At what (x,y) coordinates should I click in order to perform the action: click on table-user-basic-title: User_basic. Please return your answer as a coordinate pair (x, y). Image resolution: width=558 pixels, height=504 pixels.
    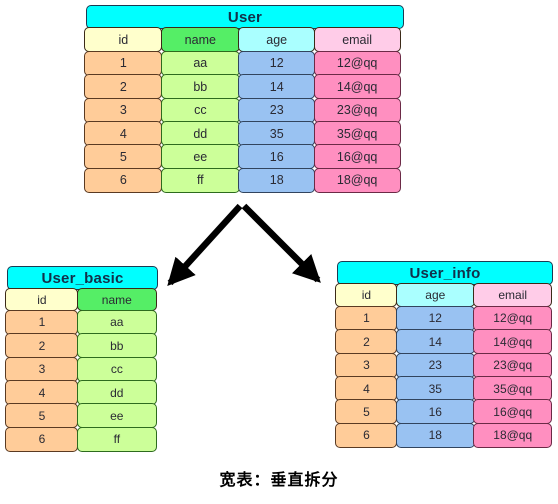
    Looking at the image, I should click on (82, 278).